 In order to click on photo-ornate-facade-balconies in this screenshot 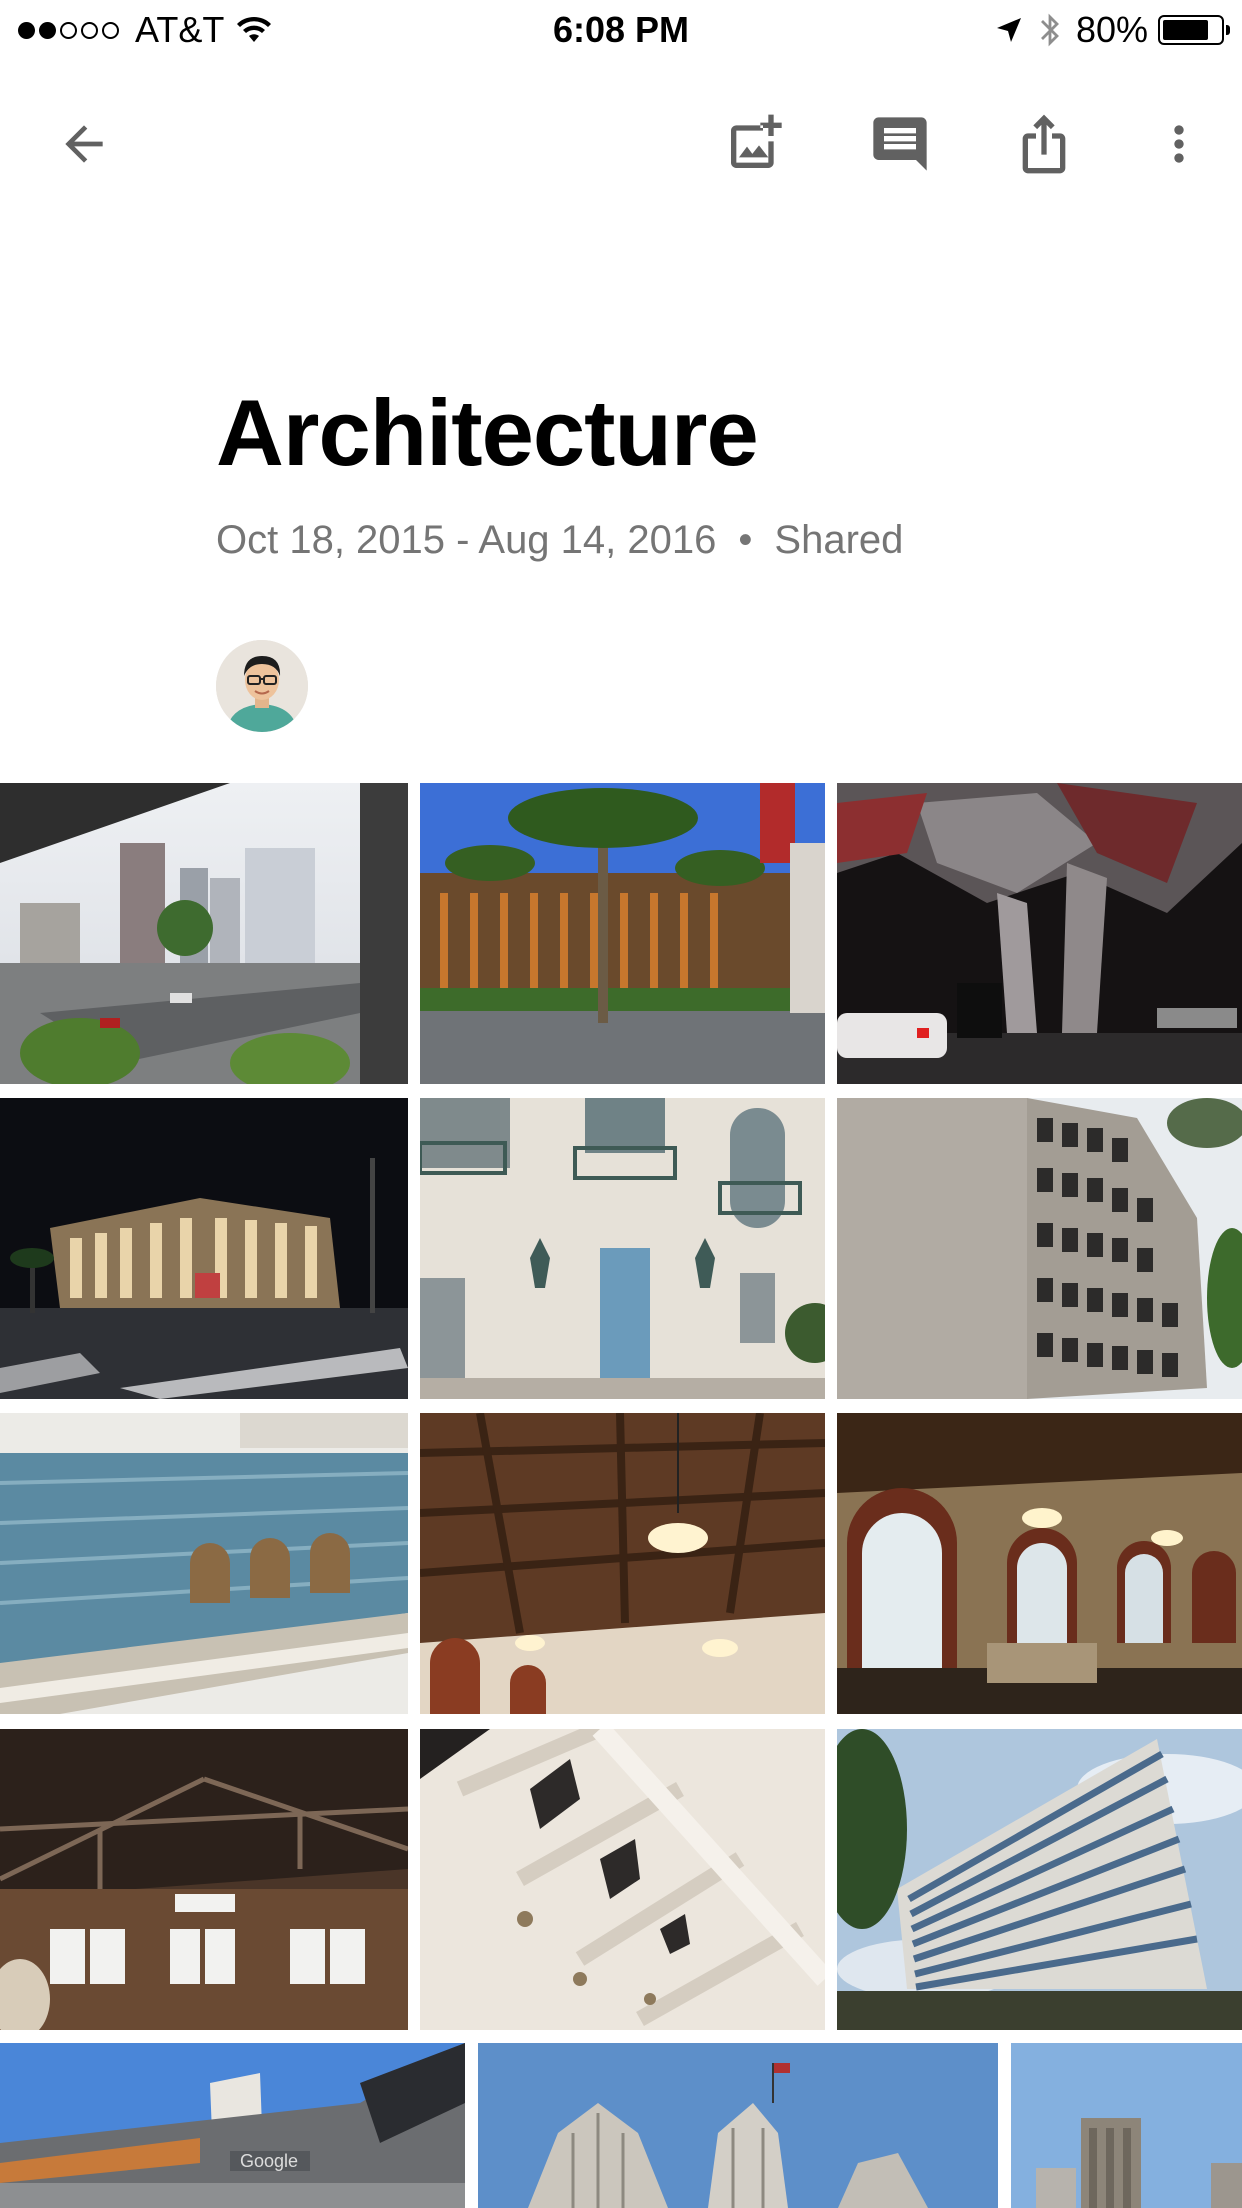, I will do `click(622, 1248)`.